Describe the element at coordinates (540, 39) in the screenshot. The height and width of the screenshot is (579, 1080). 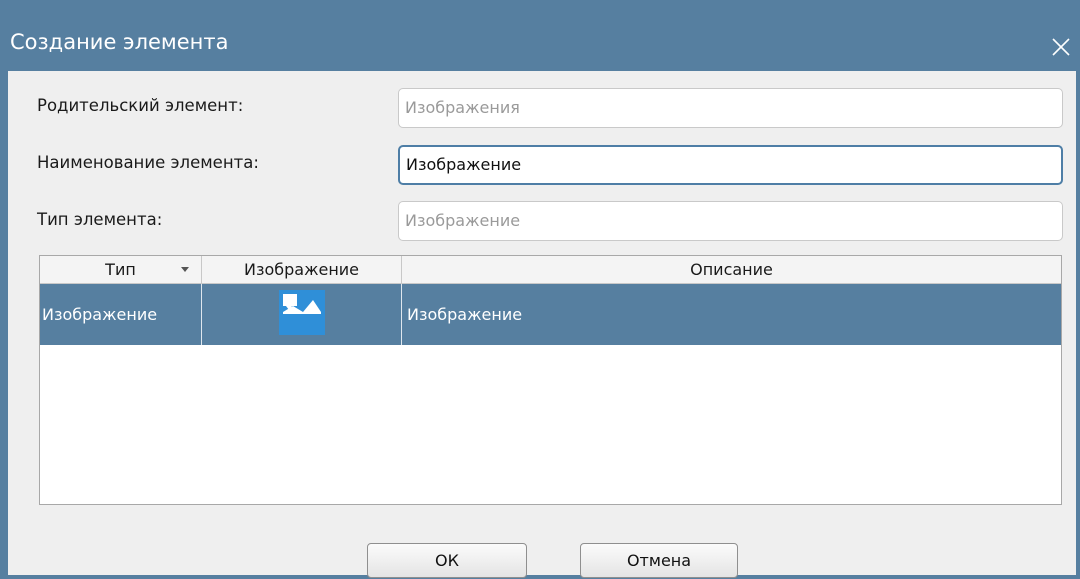
I see `title-bar: Создание элемента` at that location.